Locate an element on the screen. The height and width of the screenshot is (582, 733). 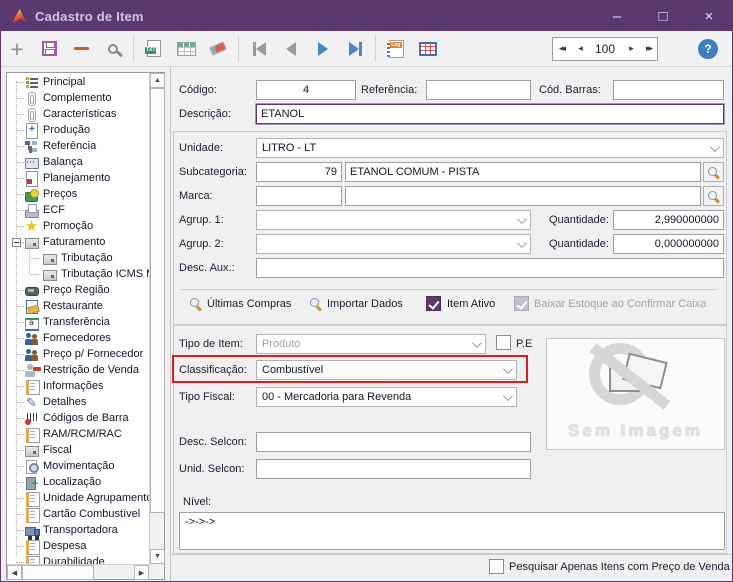
add-button: + is located at coordinates (17, 49).